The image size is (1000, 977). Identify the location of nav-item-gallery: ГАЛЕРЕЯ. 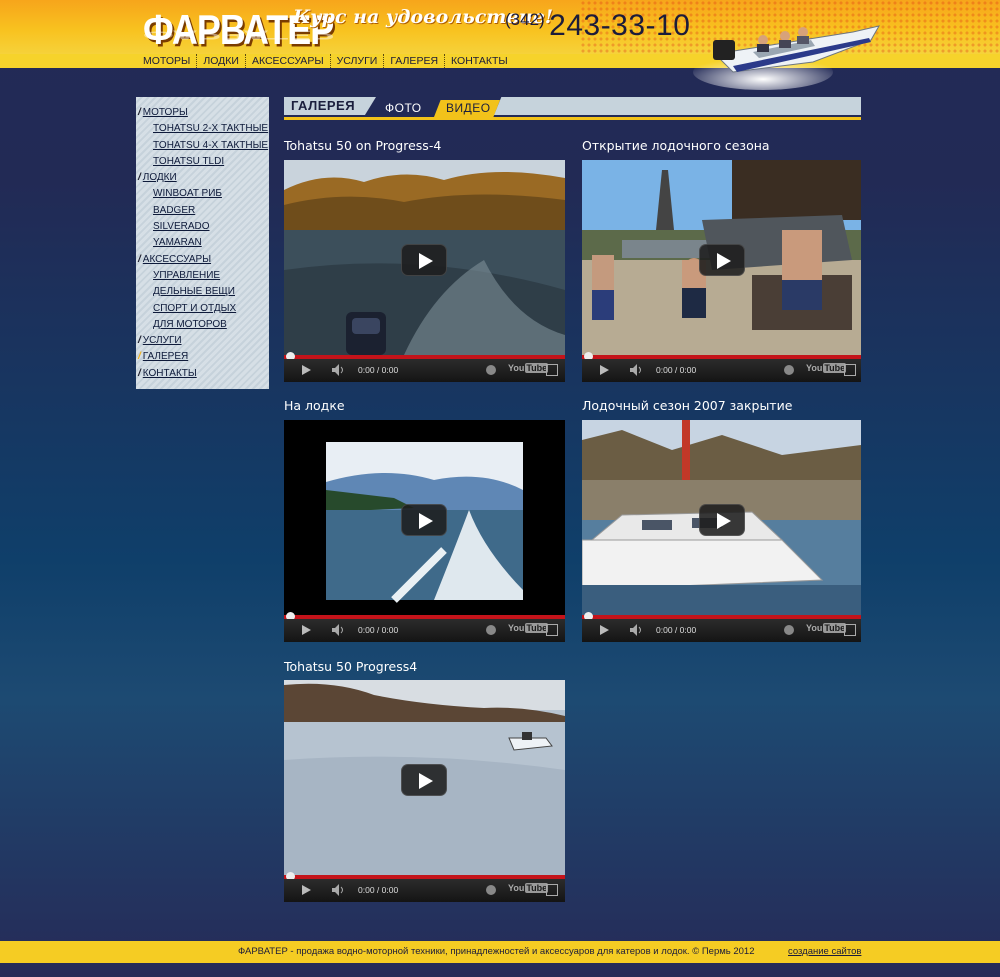
(413, 61).